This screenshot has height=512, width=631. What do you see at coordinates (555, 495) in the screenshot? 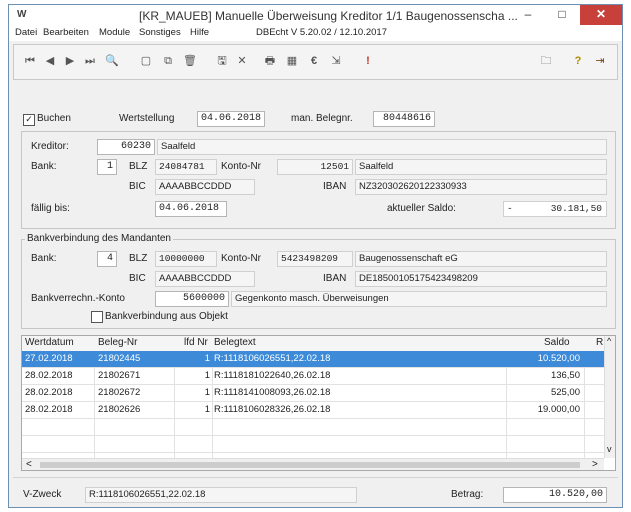
I see `betrag-input: 10.520,00` at bounding box center [555, 495].